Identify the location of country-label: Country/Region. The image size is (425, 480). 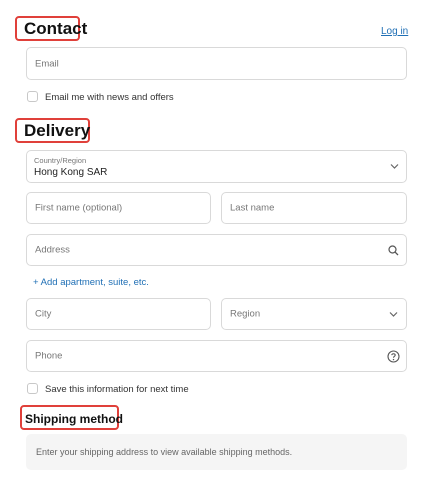
(60, 160).